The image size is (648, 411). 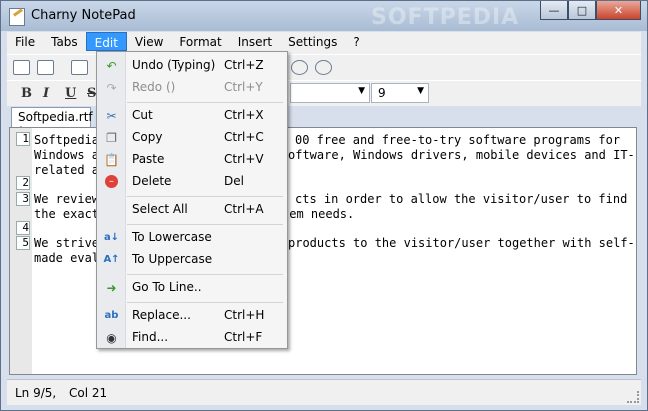 I want to click on undo-icon: ↶, so click(x=111, y=65).